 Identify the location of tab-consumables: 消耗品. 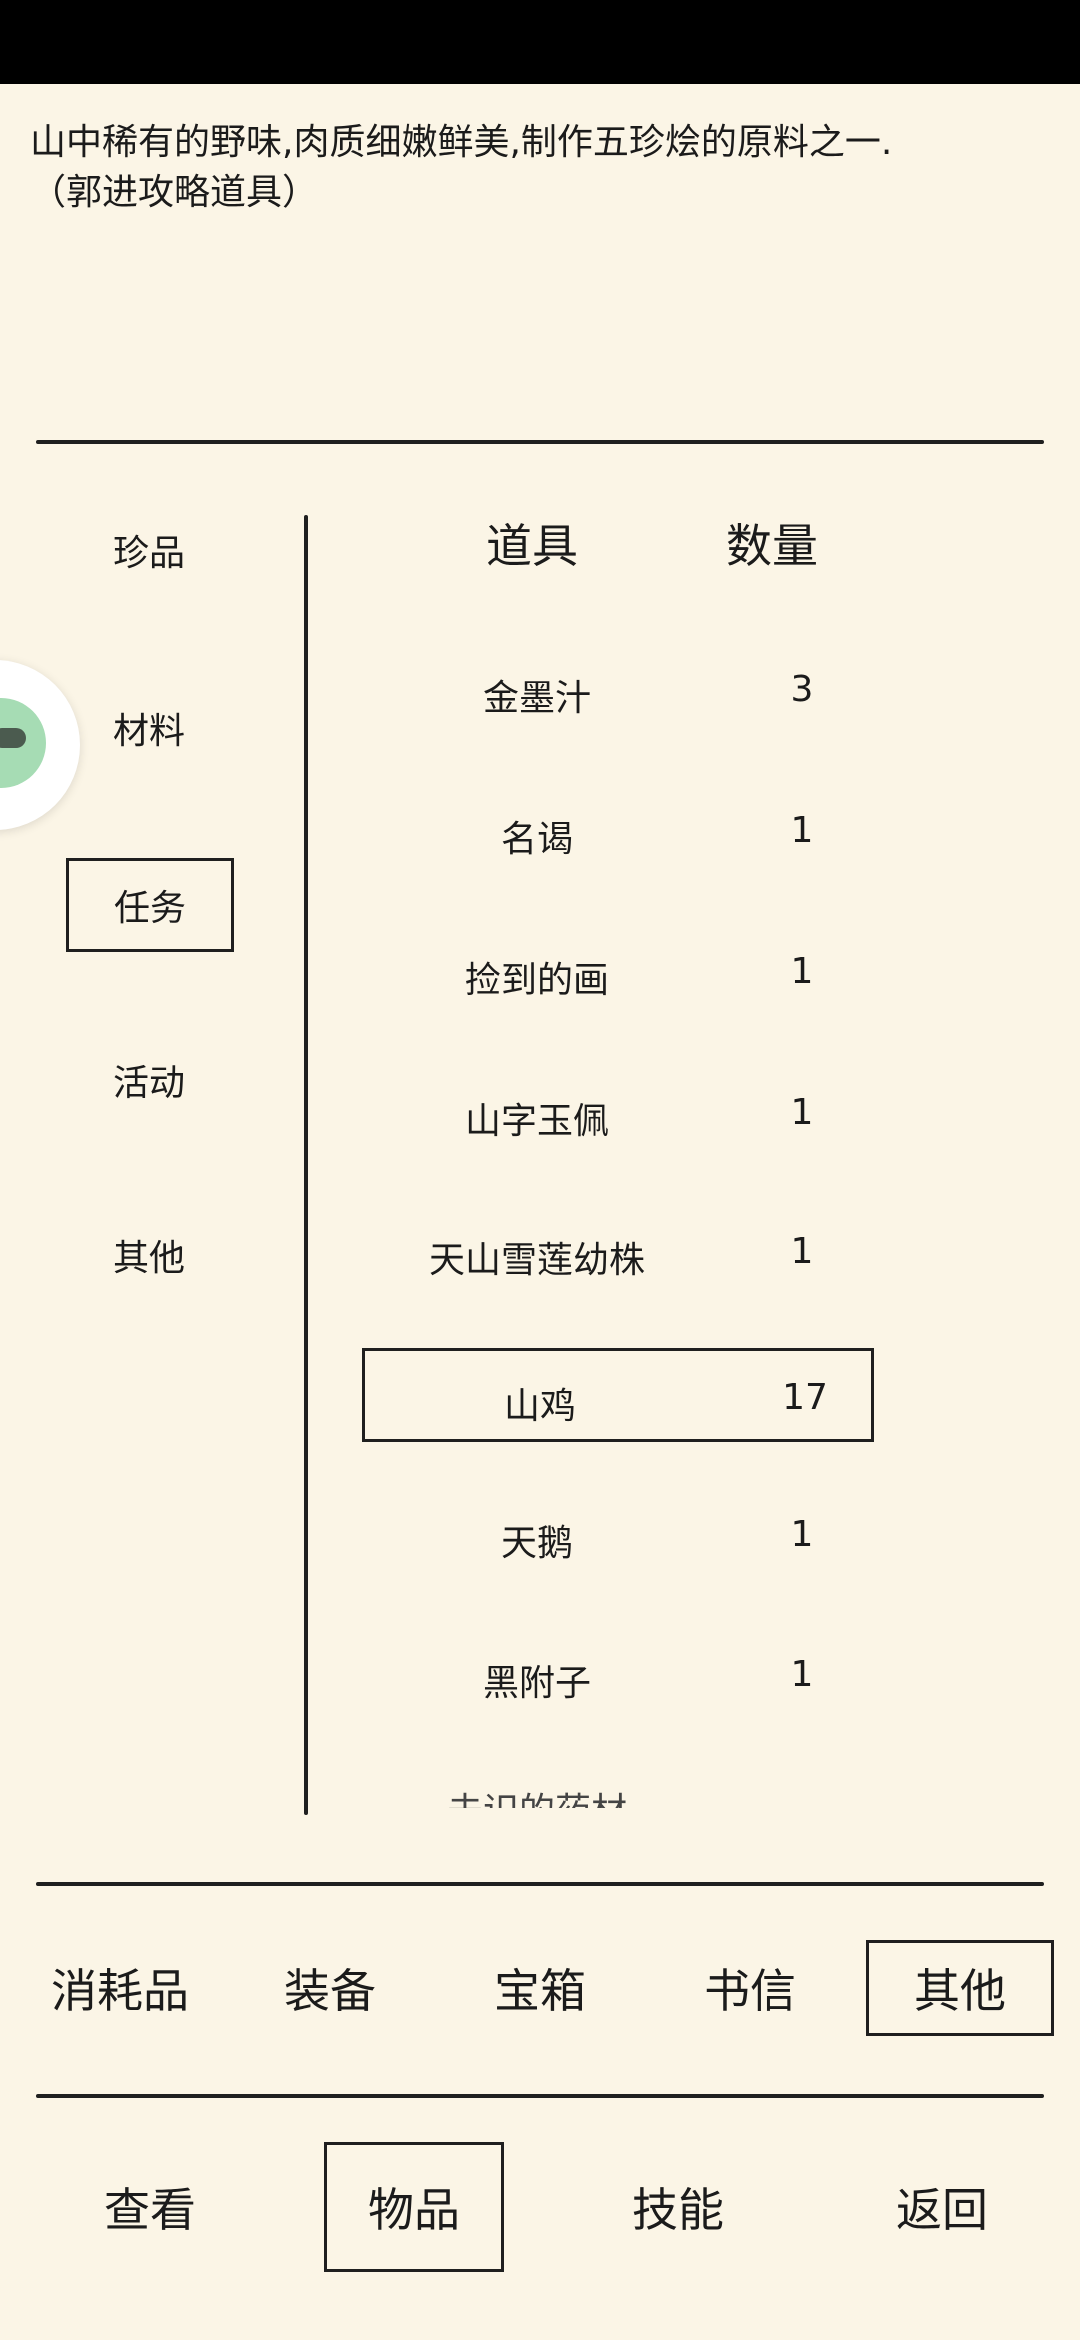
(120, 1988).